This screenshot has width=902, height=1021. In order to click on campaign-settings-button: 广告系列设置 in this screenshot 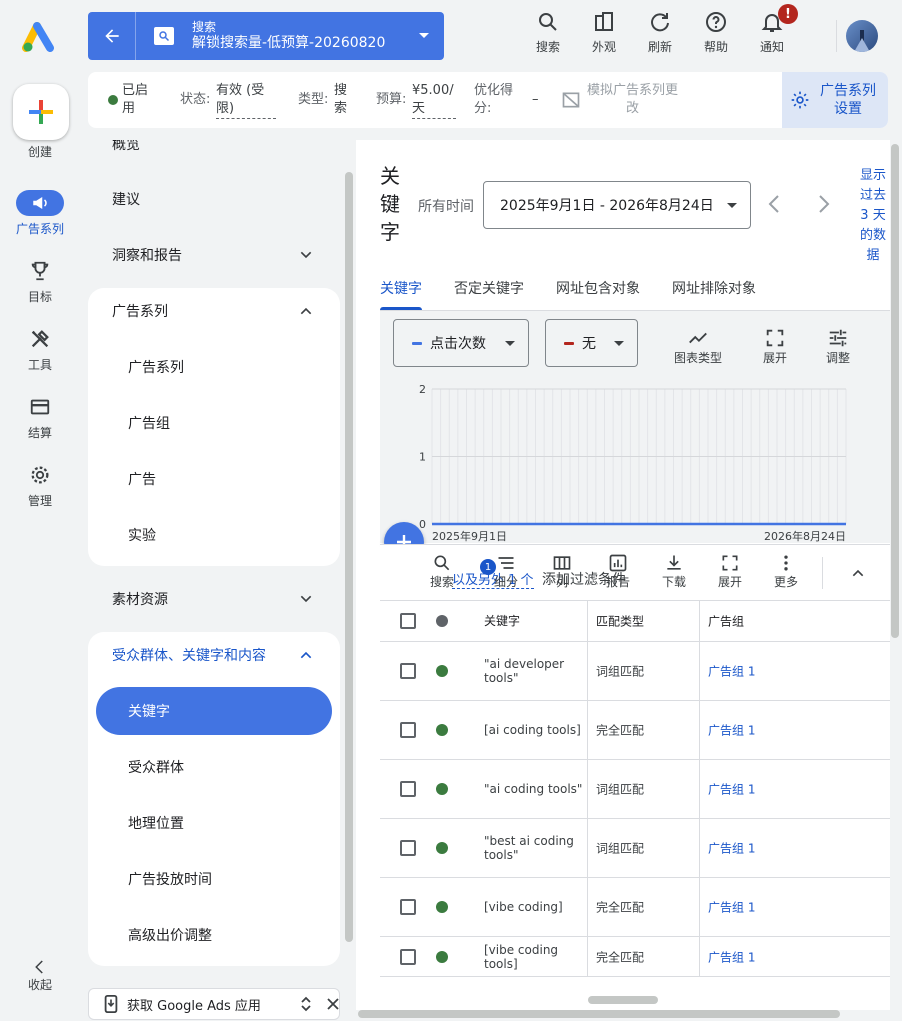, I will do `click(835, 100)`.